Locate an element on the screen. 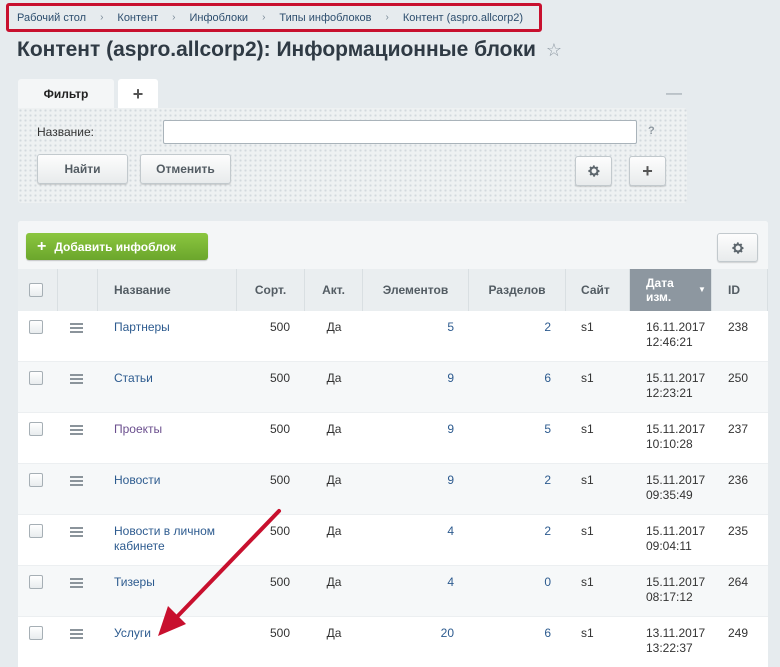 The height and width of the screenshot is (667, 780). elements-count-link: 20 is located at coordinates (416, 642).